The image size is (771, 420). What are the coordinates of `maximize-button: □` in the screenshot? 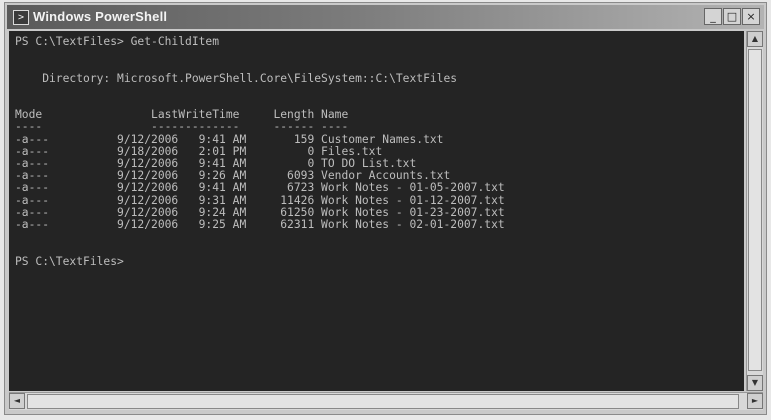 It's located at (732, 16).